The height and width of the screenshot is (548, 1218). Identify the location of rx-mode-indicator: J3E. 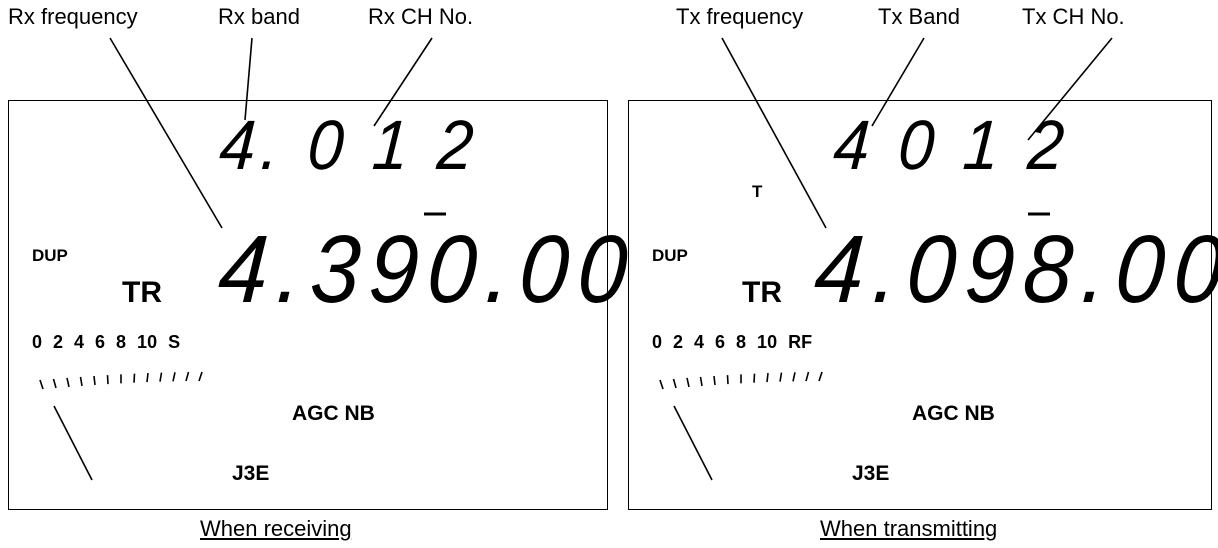
(251, 473).